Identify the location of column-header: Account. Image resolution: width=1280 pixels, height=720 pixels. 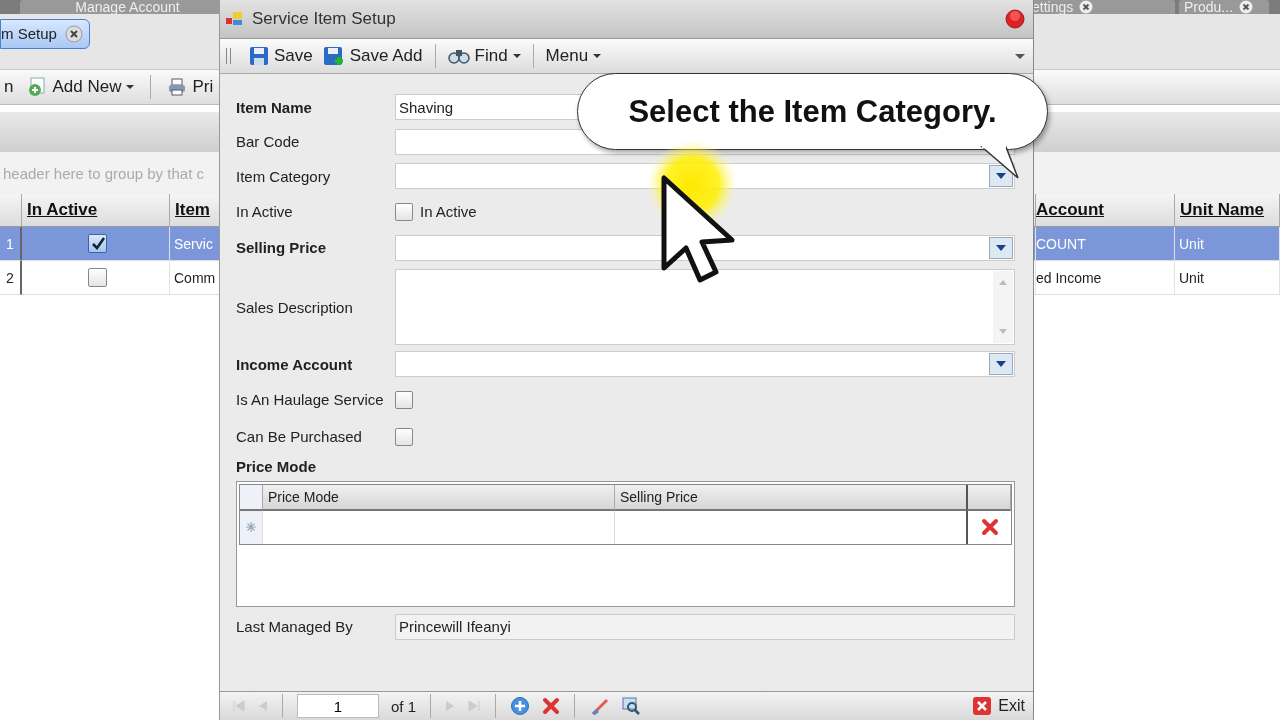
(1105, 210).